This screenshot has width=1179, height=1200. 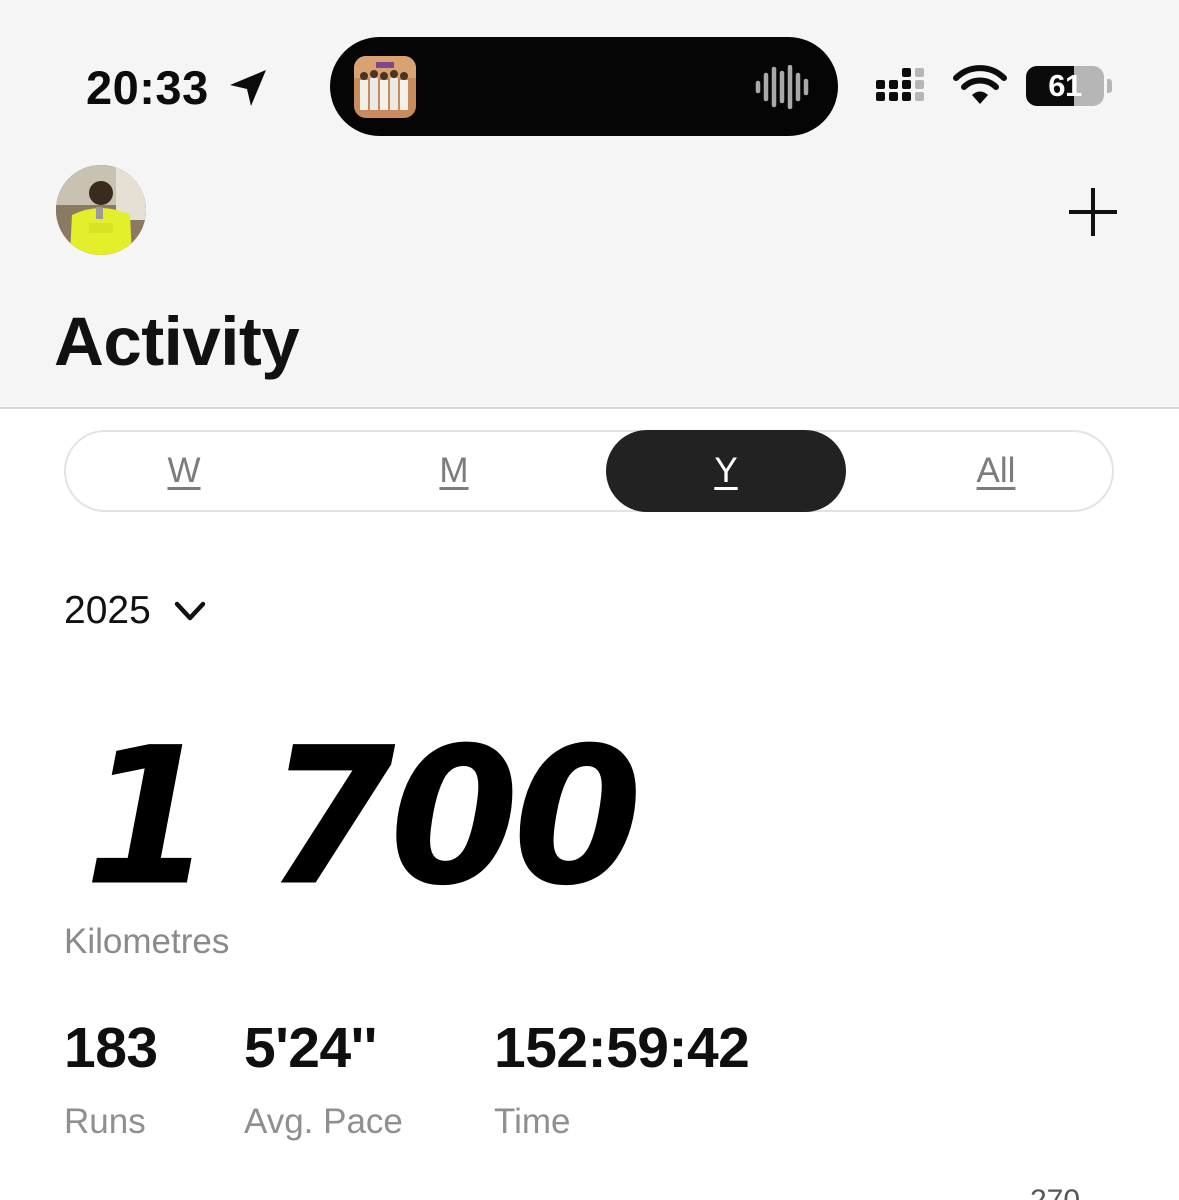 I want to click on stat-value: 152:59:42, so click(x=622, y=1048).